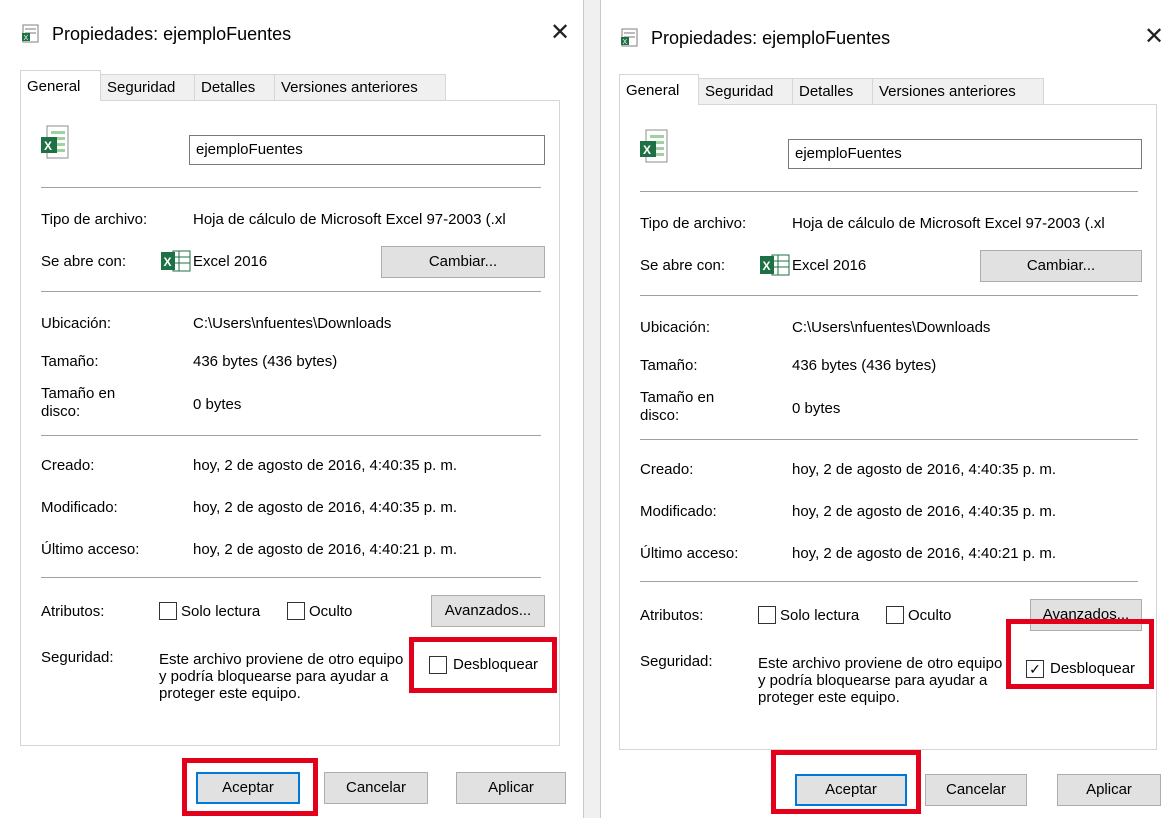 The height and width of the screenshot is (818, 1172). I want to click on size-on-disk-label-line1: Tamaño en, so click(78, 393).